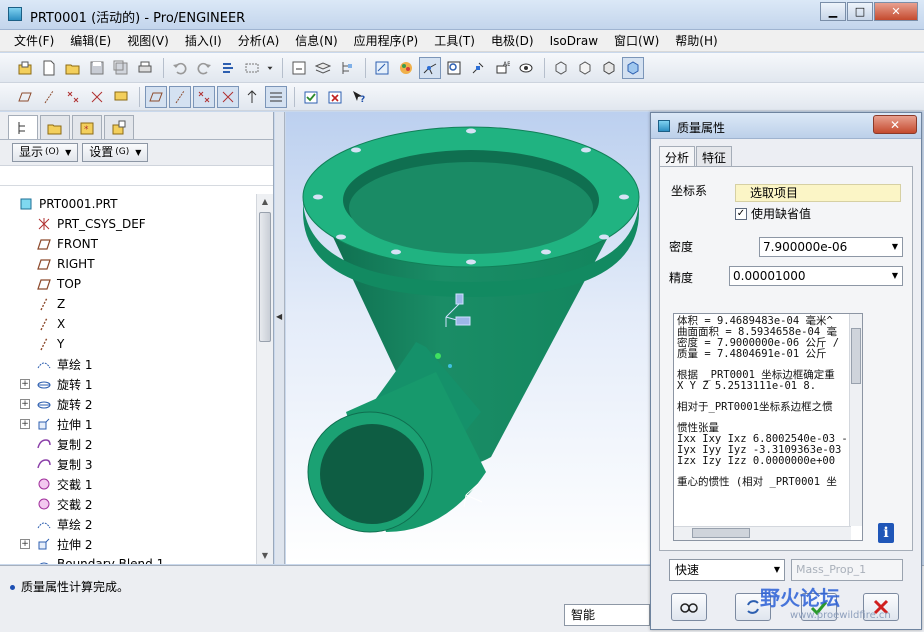 Image resolution: width=924 pixels, height=632 pixels. I want to click on scroll-up-icon: ▲, so click(265, 202).